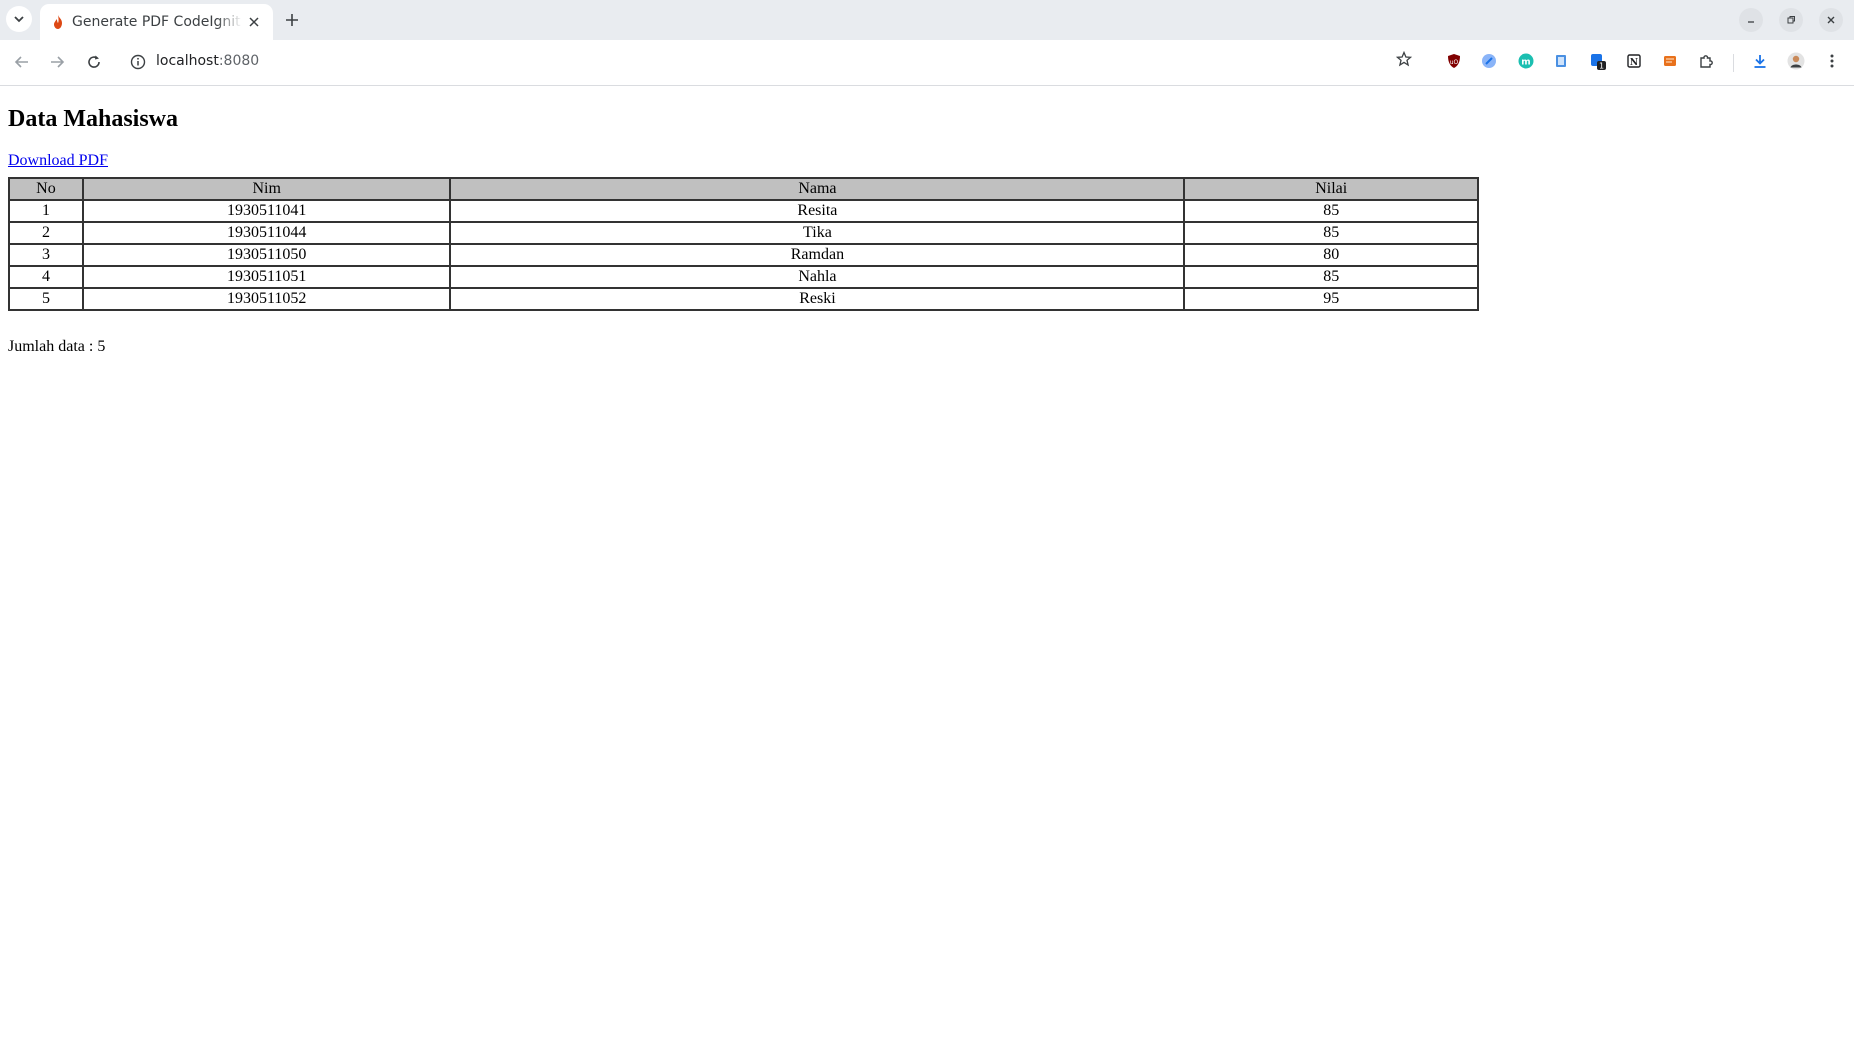  I want to click on tab-title: Generate PDF CodeIgnit, so click(156, 22).